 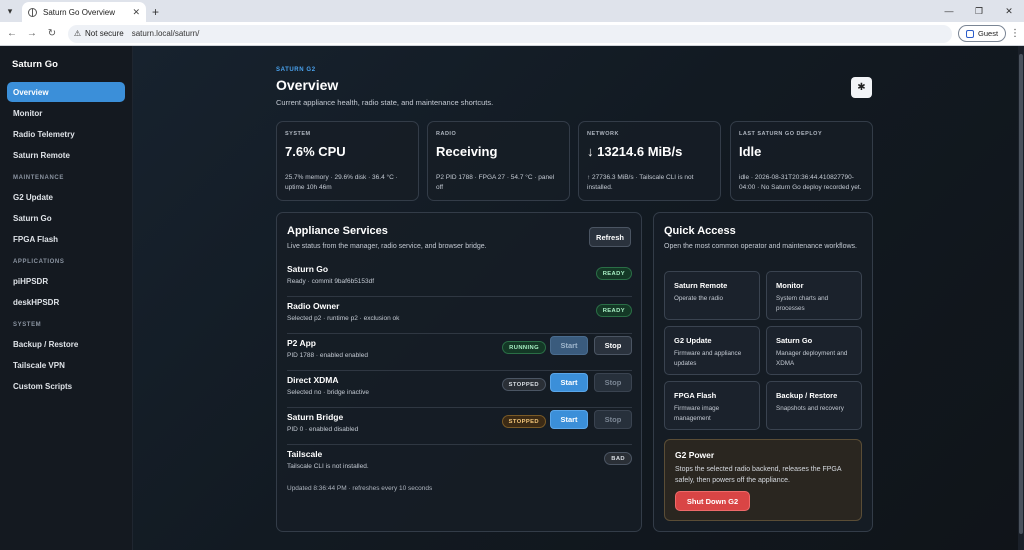 I want to click on security-label: Not secure, so click(x=104, y=33).